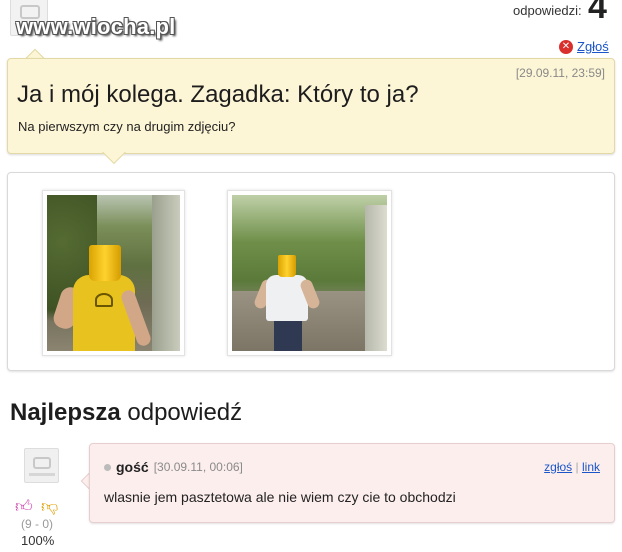  I want to click on best-answer-heading-bold: Najlepsza, so click(65, 412).